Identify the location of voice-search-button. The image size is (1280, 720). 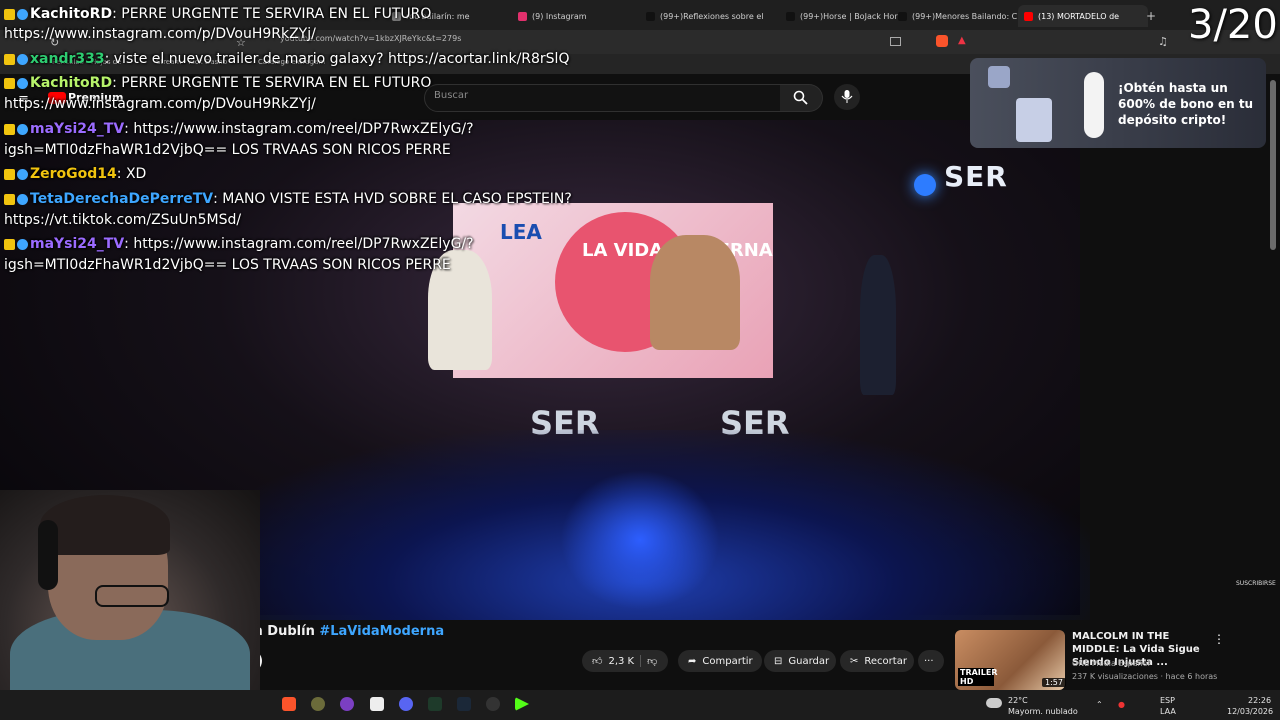
(847, 97).